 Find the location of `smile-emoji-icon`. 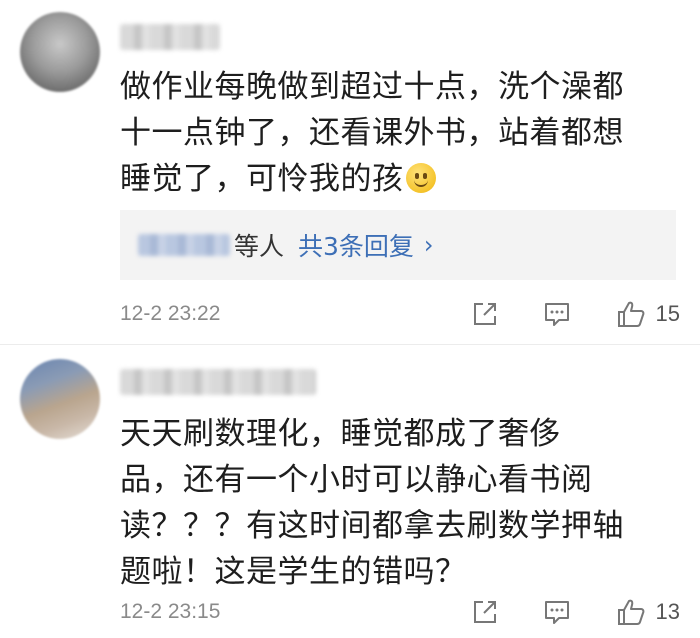

smile-emoji-icon is located at coordinates (420, 178).